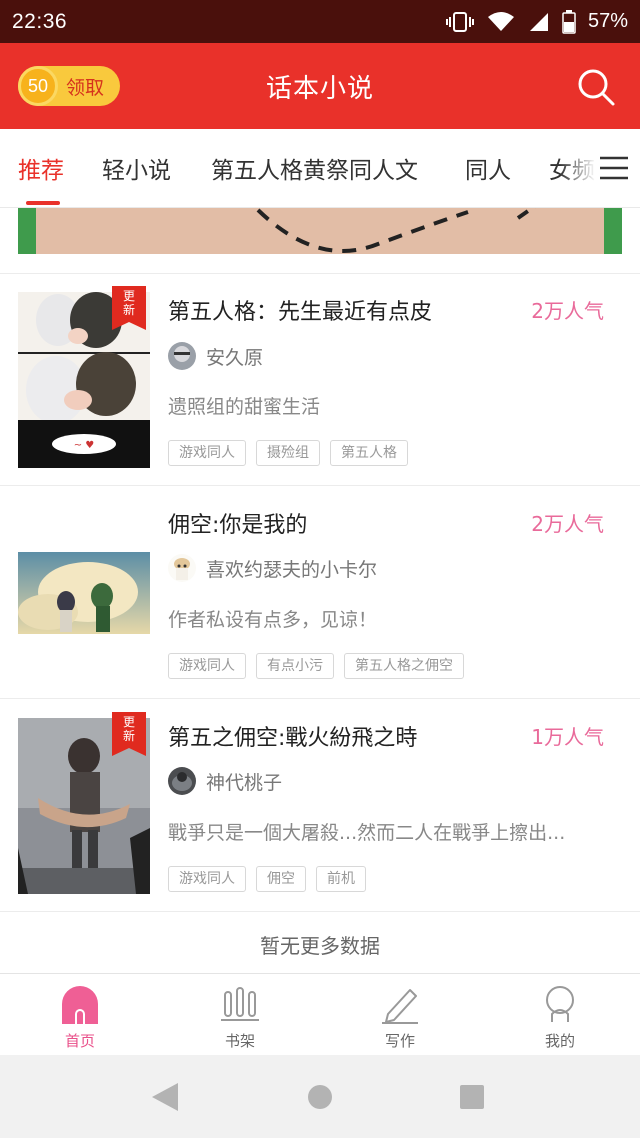  I want to click on app-title: 话本小说, so click(319, 88).